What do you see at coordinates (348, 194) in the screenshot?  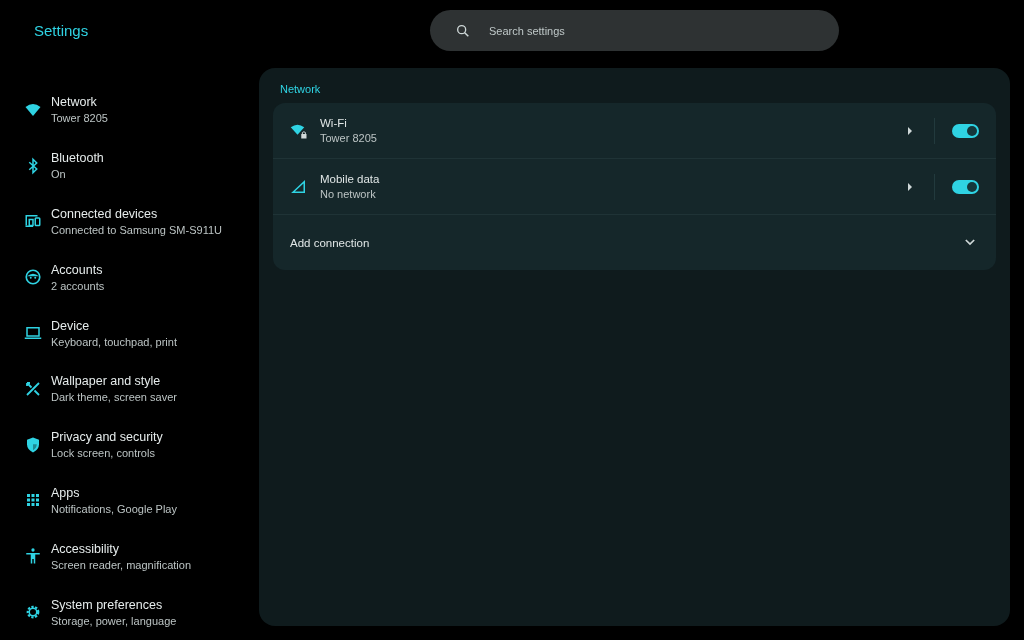 I see `row-subtitle: No network` at bounding box center [348, 194].